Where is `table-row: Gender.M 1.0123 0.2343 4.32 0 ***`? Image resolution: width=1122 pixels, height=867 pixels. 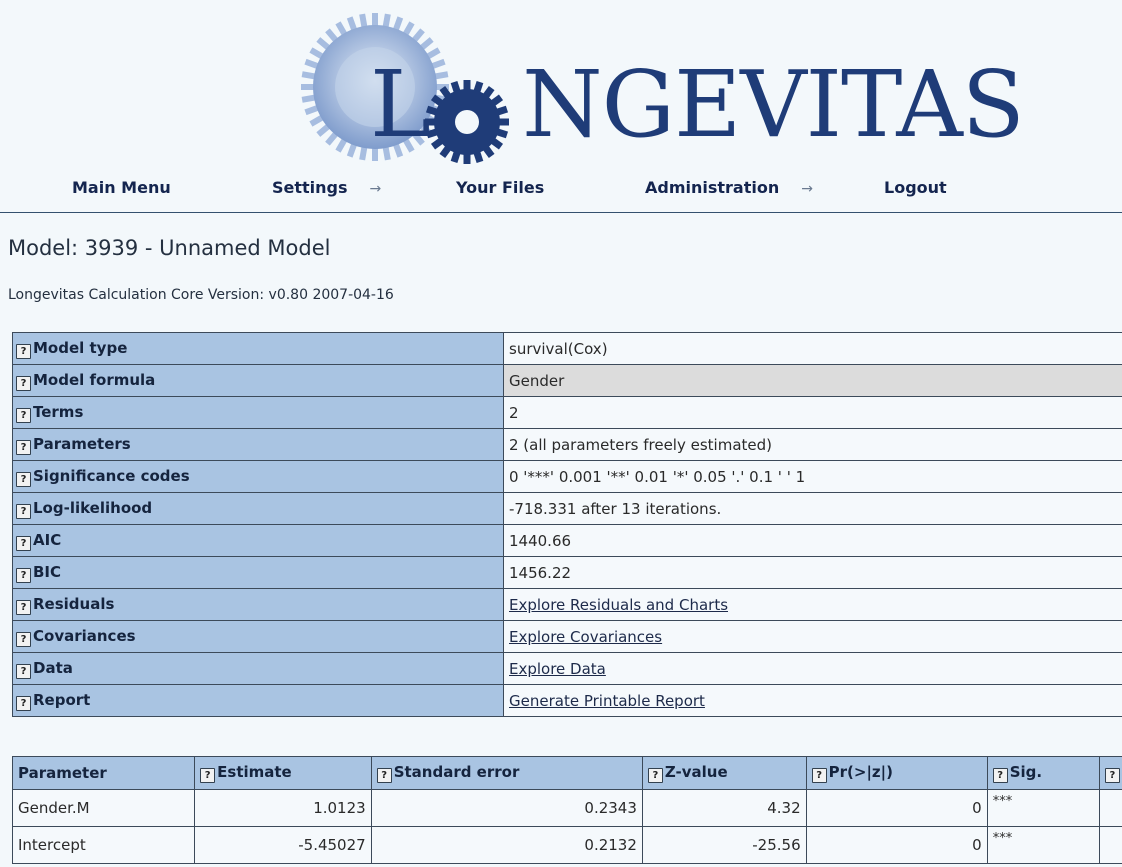 table-row: Gender.M 1.0123 0.2343 4.32 0 *** is located at coordinates (566, 808).